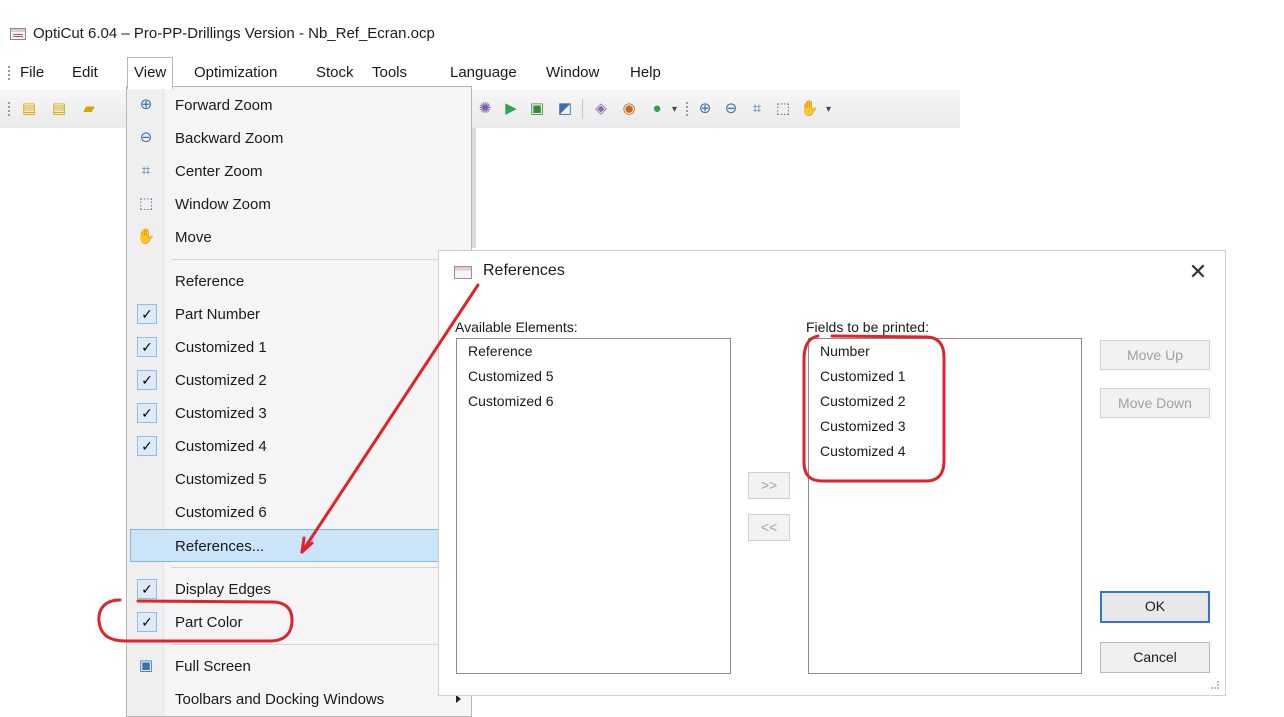 The width and height of the screenshot is (1284, 717). What do you see at coordinates (945, 376) in the screenshot?
I see `list-item: Customized 1` at bounding box center [945, 376].